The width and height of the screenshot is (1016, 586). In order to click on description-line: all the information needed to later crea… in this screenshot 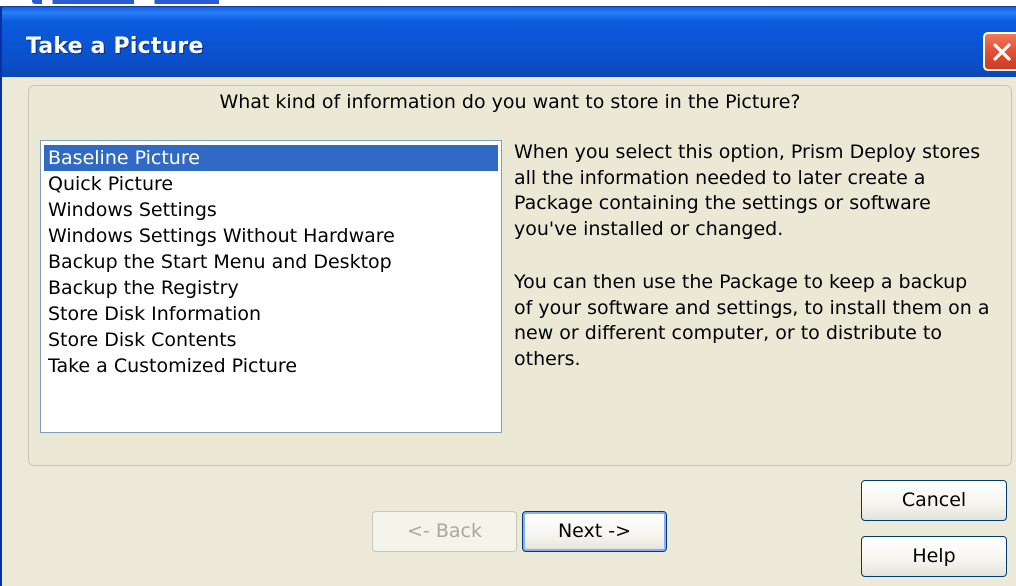, I will do `click(720, 177)`.